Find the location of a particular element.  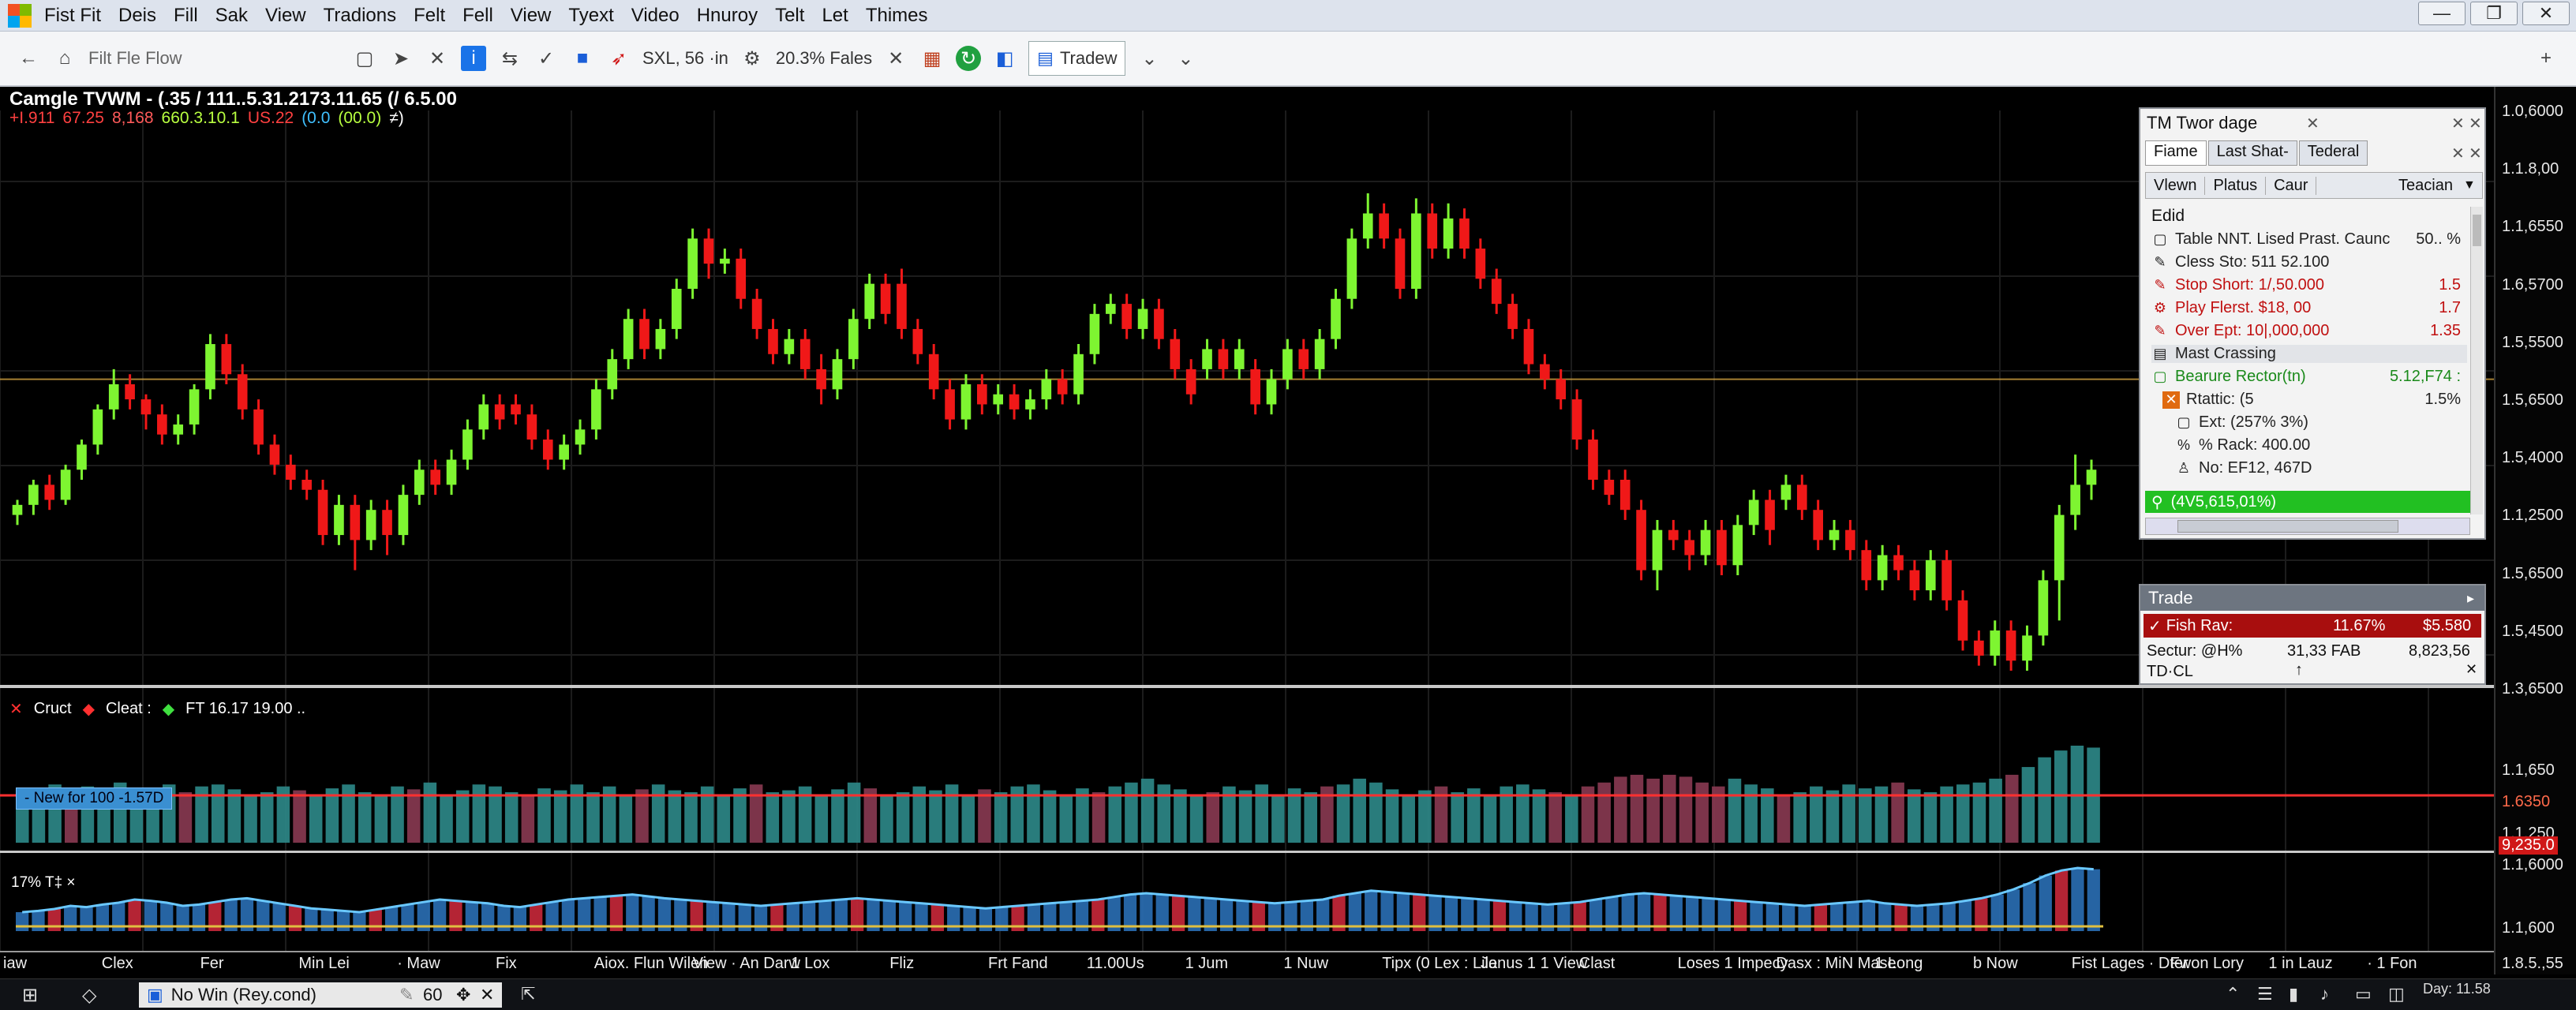

close-icon-4: ✕ is located at coordinates (2458, 153).